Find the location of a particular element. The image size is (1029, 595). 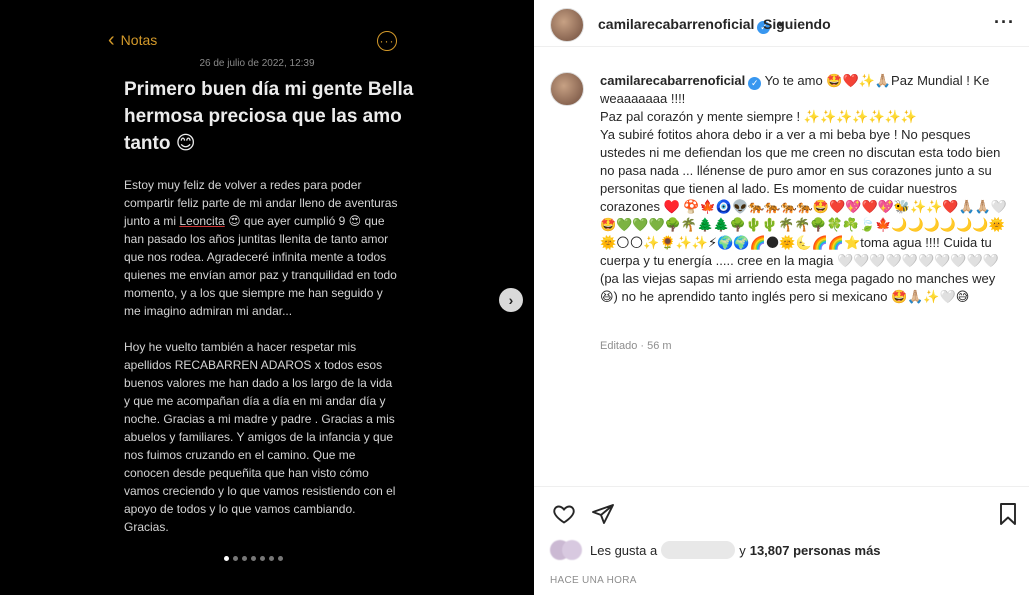

post-timestamp: HACE UNA HORA is located at coordinates (593, 580).